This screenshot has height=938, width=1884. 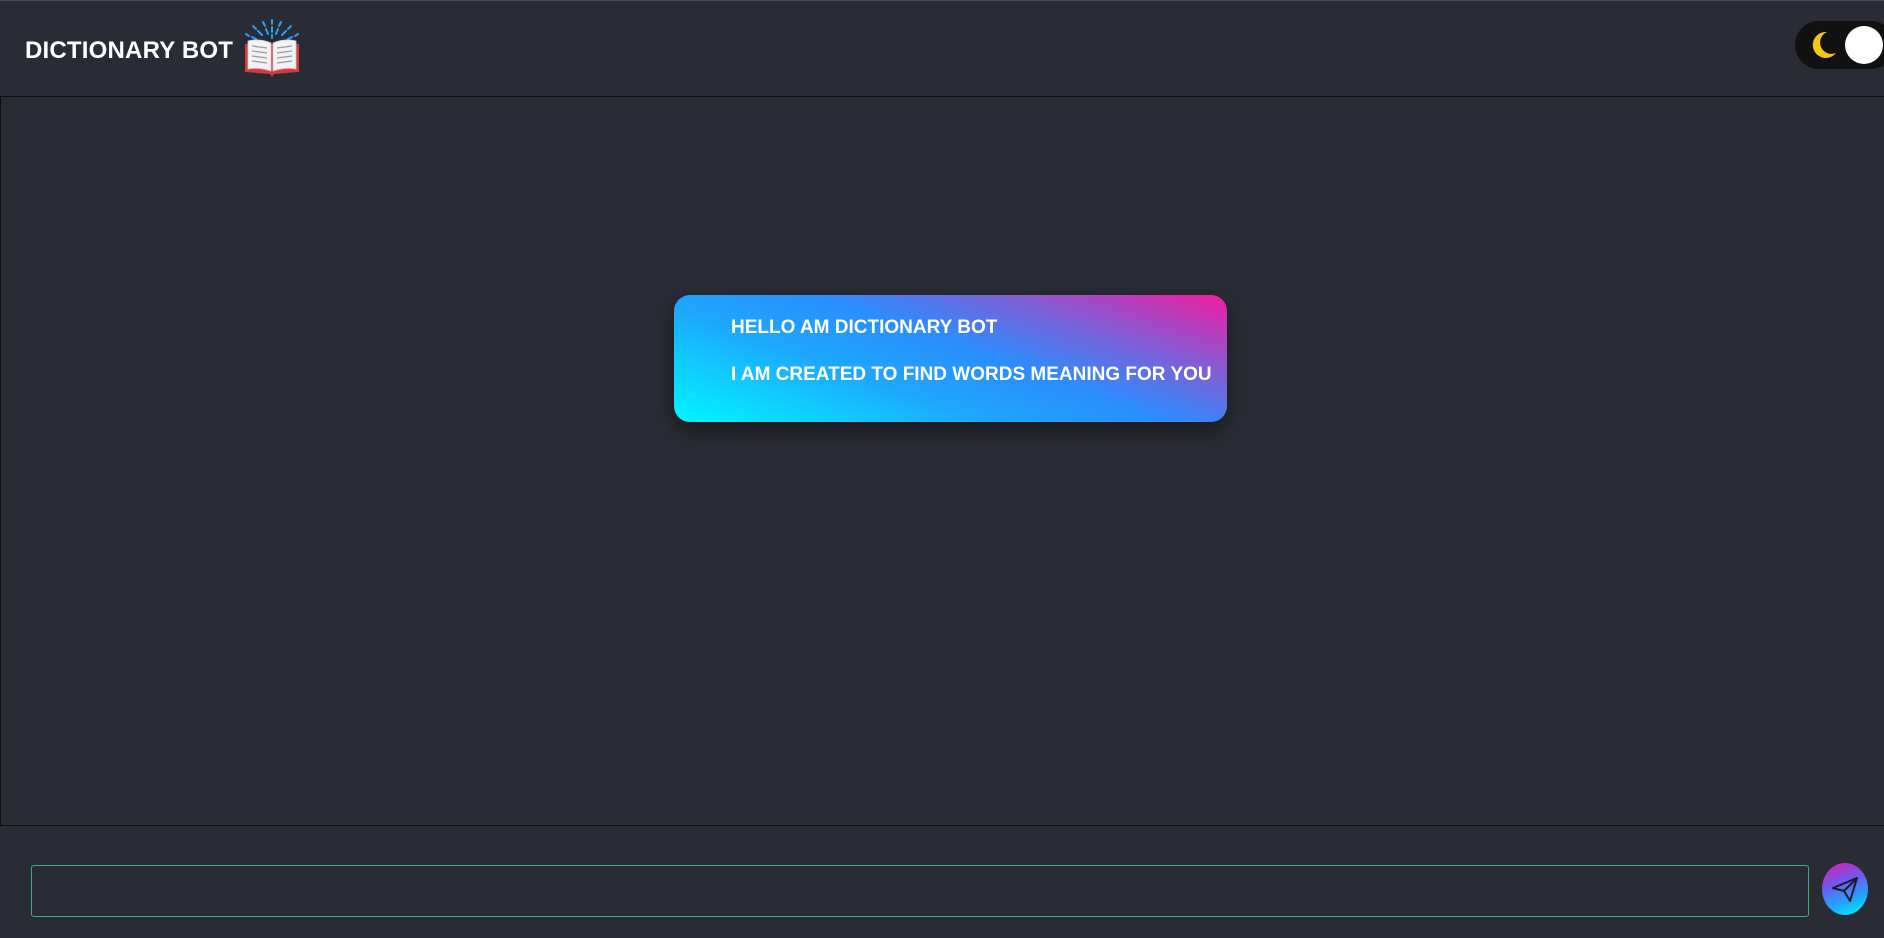 What do you see at coordinates (864, 327) in the screenshot?
I see `bot-message-line: HELLO AM DICTIONARY BOT` at bounding box center [864, 327].